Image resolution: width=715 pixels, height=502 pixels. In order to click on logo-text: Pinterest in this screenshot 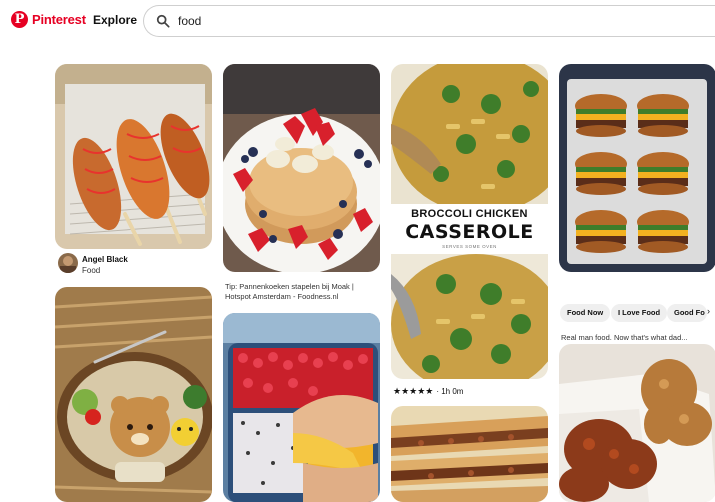, I will do `click(59, 19)`.